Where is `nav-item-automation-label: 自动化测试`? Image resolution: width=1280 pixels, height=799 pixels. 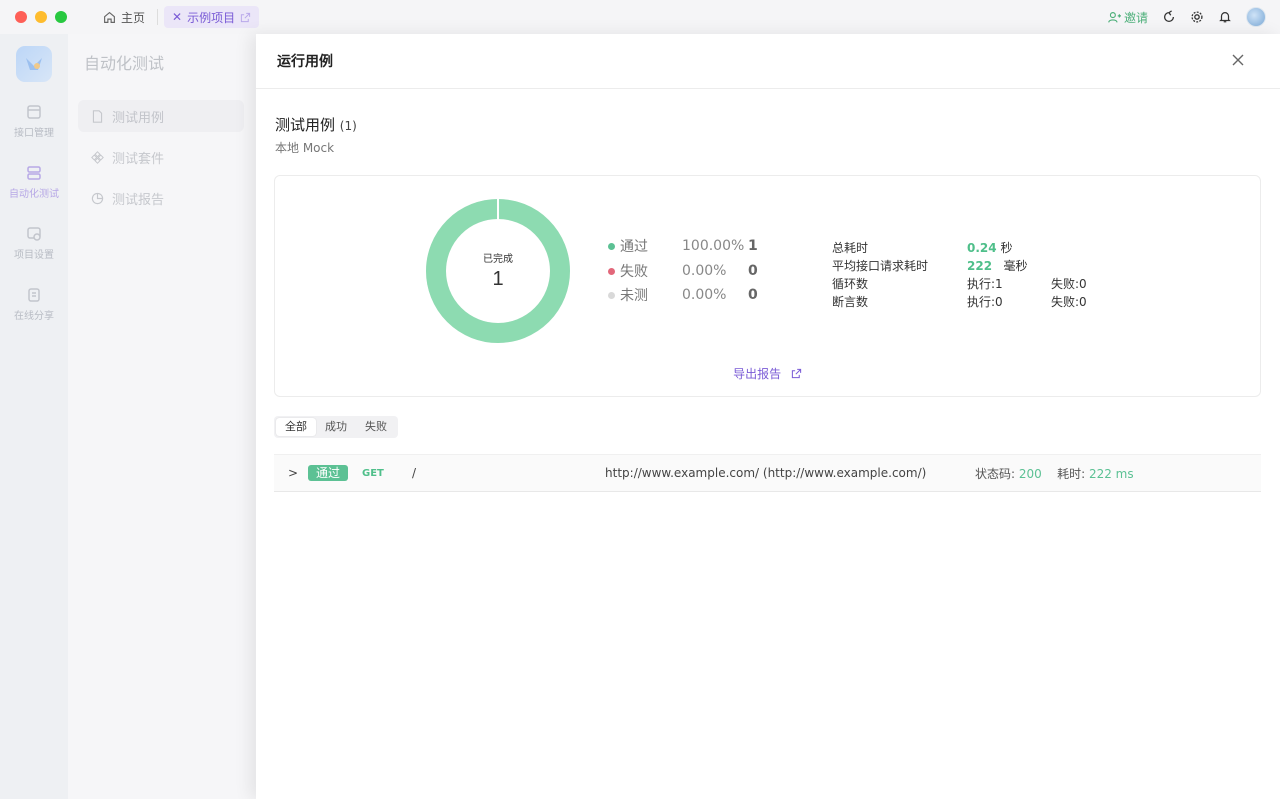
nav-item-automation-label: 自动化测试 is located at coordinates (34, 194).